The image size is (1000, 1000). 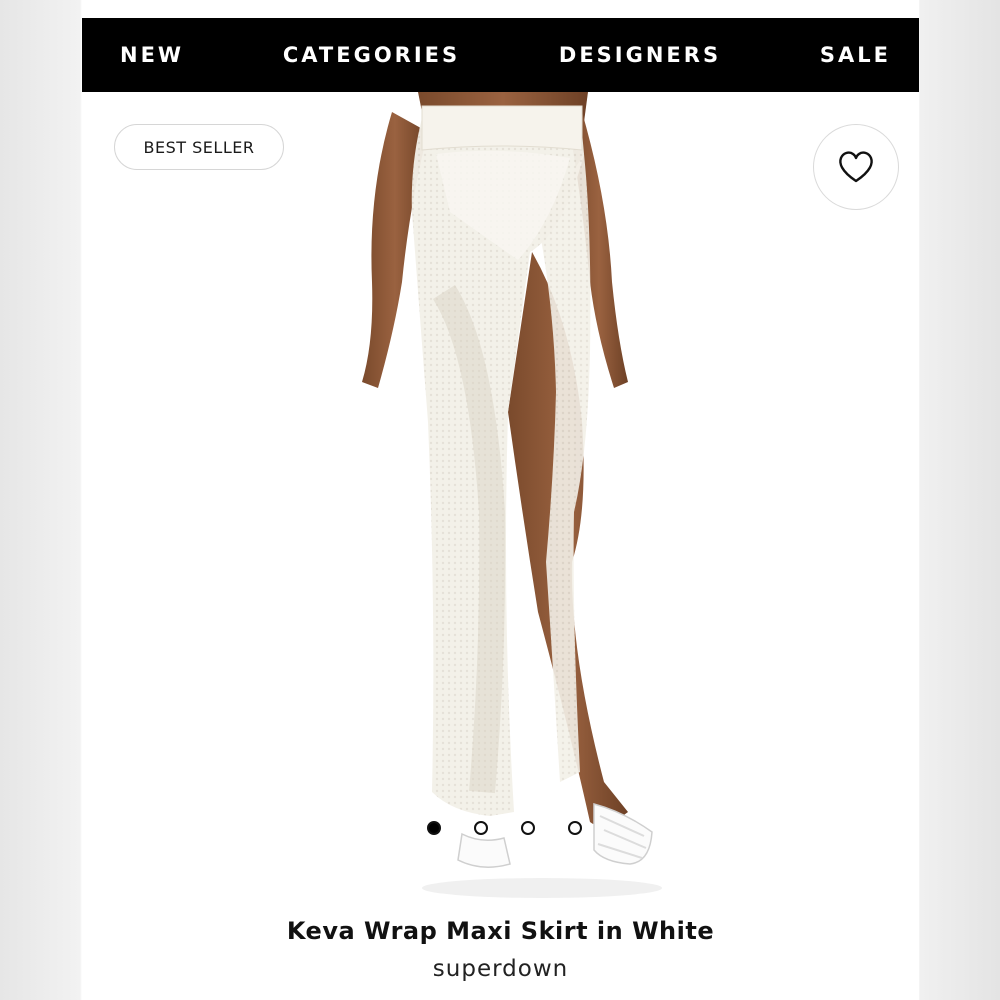 What do you see at coordinates (855, 55) in the screenshot?
I see `nav-item-sale: SALE` at bounding box center [855, 55].